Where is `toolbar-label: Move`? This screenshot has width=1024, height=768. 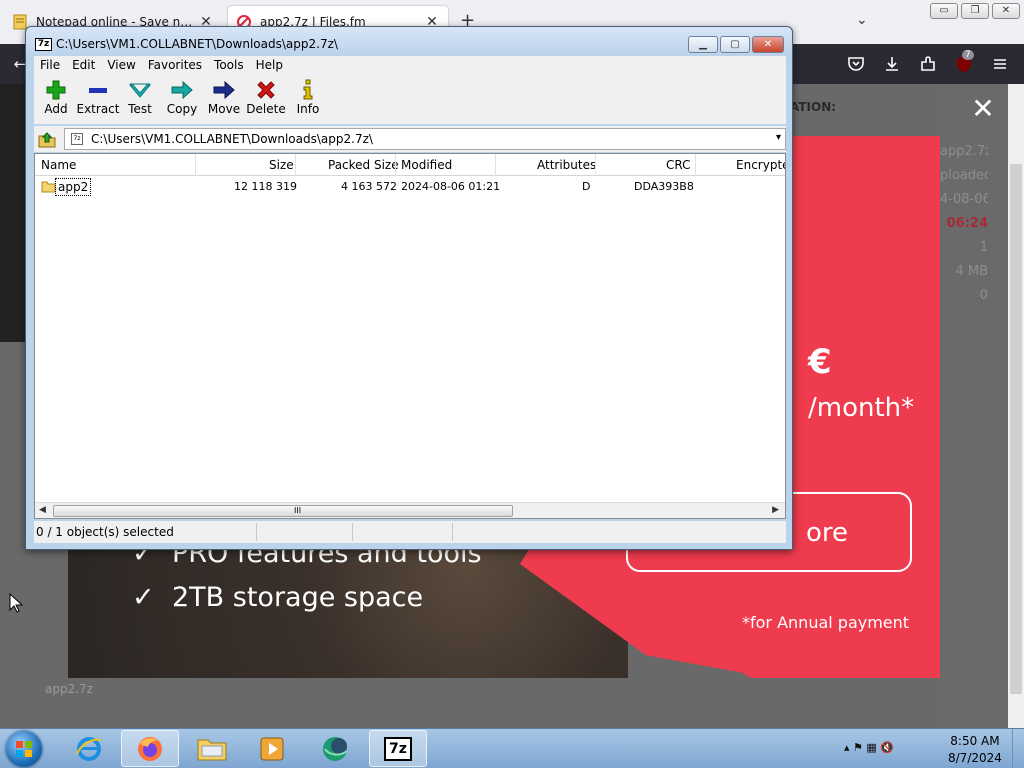
toolbar-label: Move is located at coordinates (224, 109).